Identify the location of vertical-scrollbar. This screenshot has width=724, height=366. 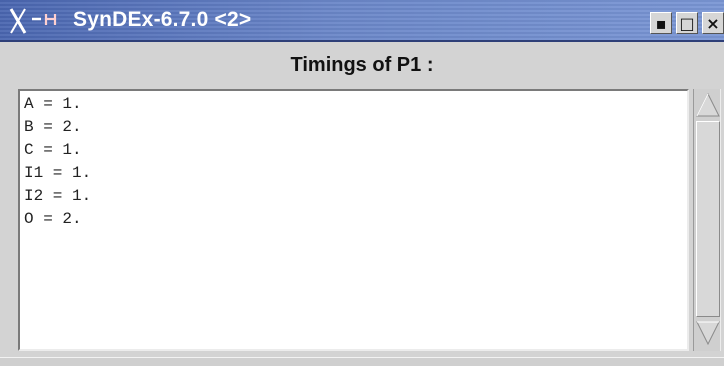
(707, 220).